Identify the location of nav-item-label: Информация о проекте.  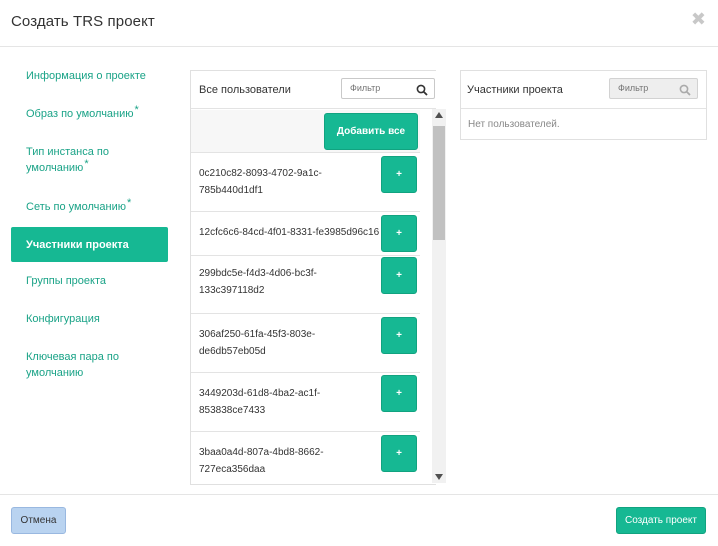
(86, 76).